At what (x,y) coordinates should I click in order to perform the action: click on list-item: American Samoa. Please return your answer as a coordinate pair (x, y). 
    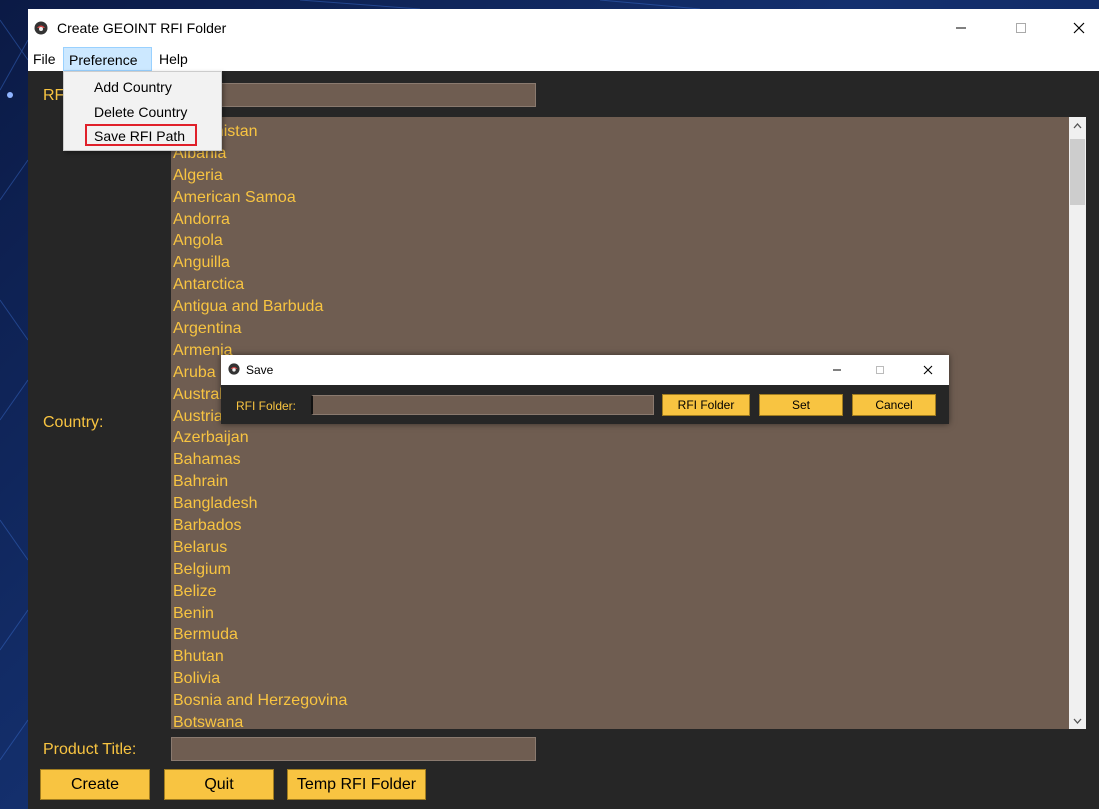
    Looking at the image, I should click on (260, 198).